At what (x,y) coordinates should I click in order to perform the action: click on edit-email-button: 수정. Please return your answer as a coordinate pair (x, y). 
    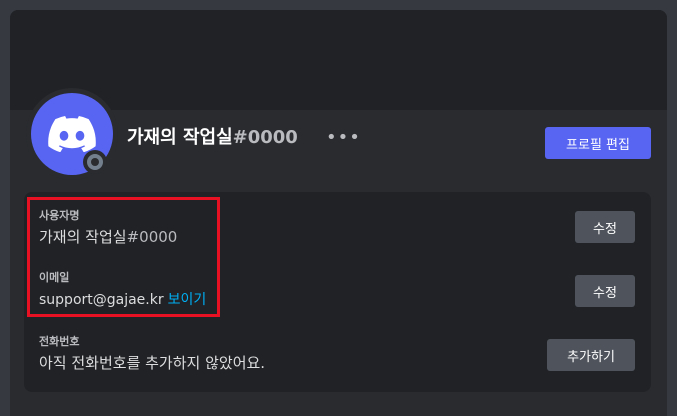
    Looking at the image, I should click on (605, 291).